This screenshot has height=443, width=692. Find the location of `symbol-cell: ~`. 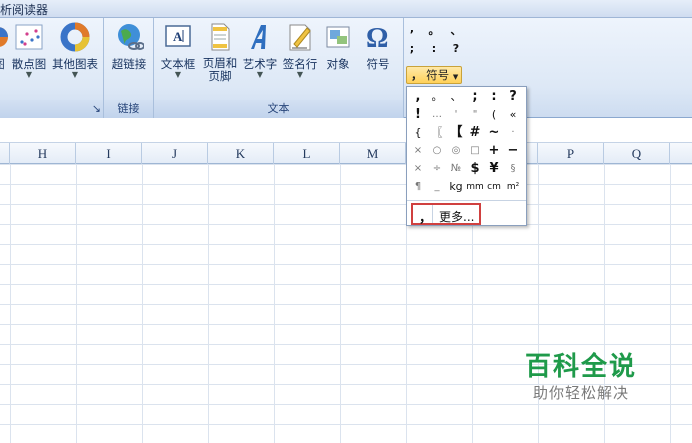

symbol-cell: ~ is located at coordinates (494, 133).